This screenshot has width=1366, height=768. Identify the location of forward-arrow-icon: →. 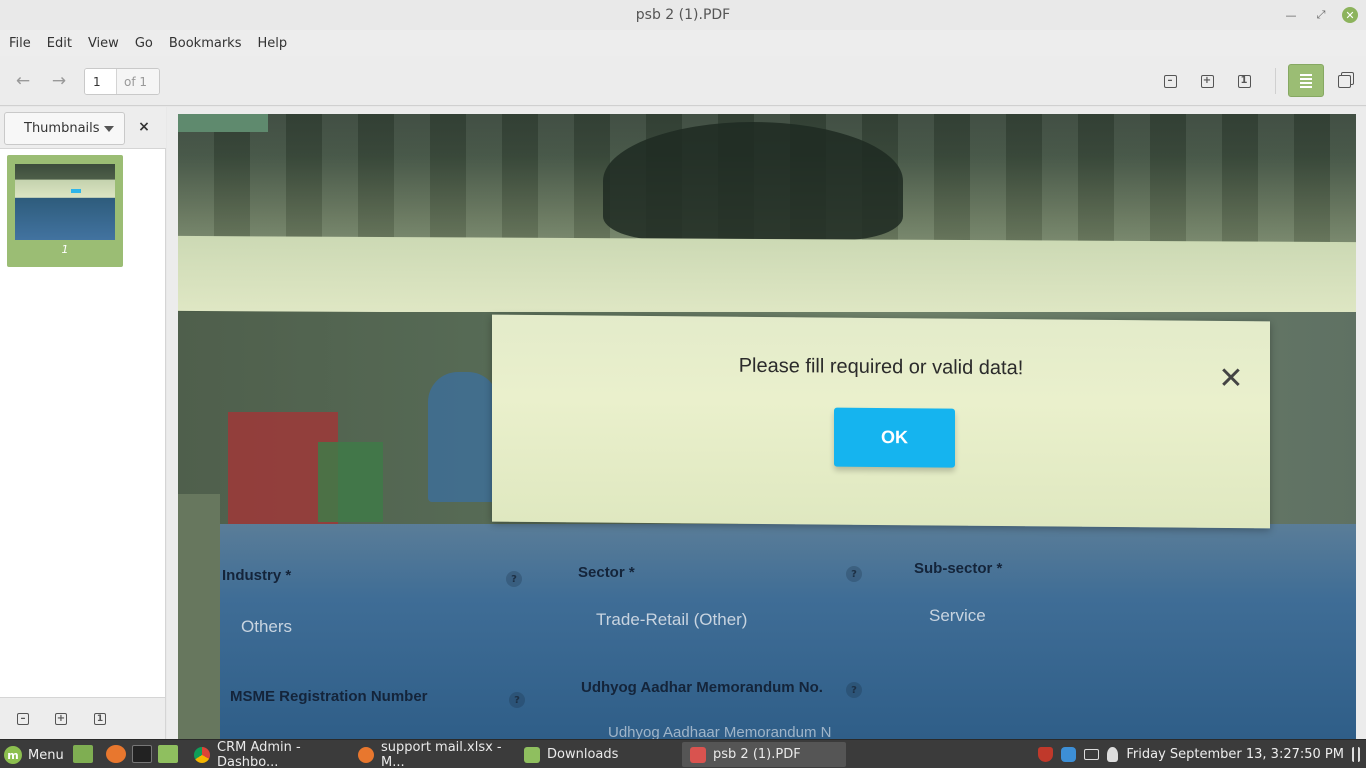
(59, 81).